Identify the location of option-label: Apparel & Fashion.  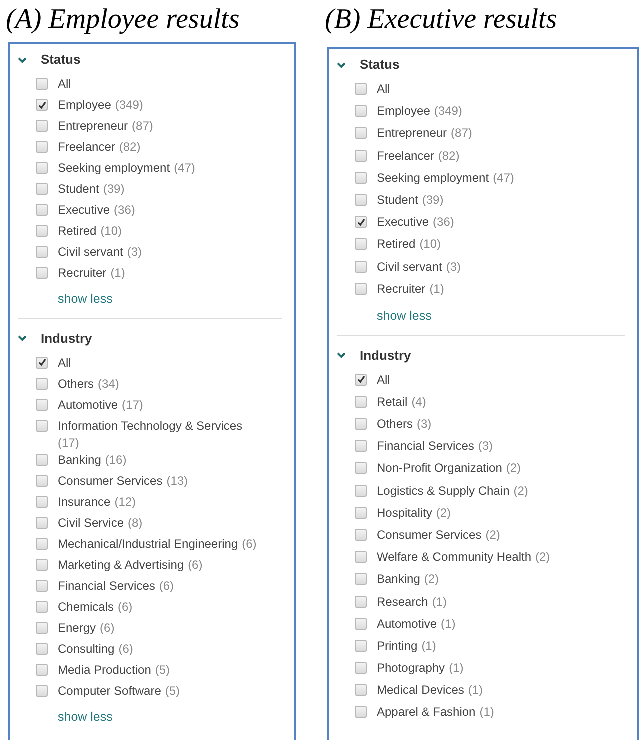
(426, 713).